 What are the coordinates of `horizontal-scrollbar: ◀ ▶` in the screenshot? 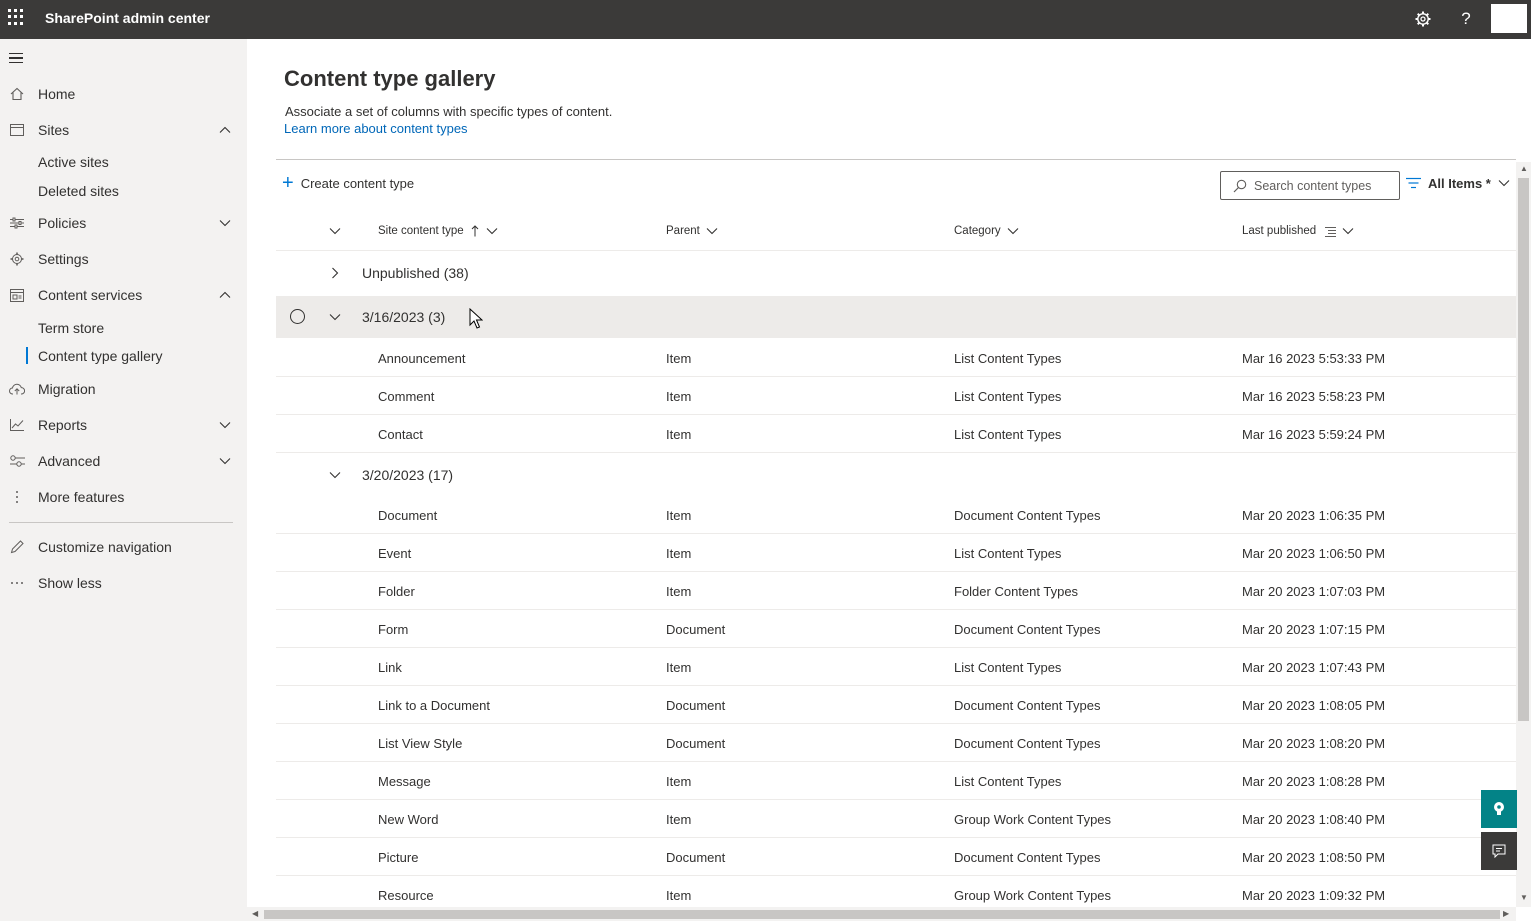 It's located at (881, 914).